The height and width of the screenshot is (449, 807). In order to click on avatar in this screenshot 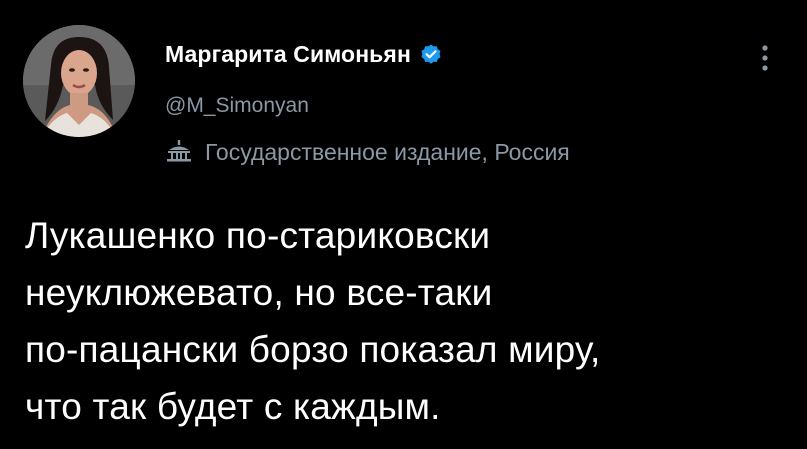, I will do `click(79, 81)`.